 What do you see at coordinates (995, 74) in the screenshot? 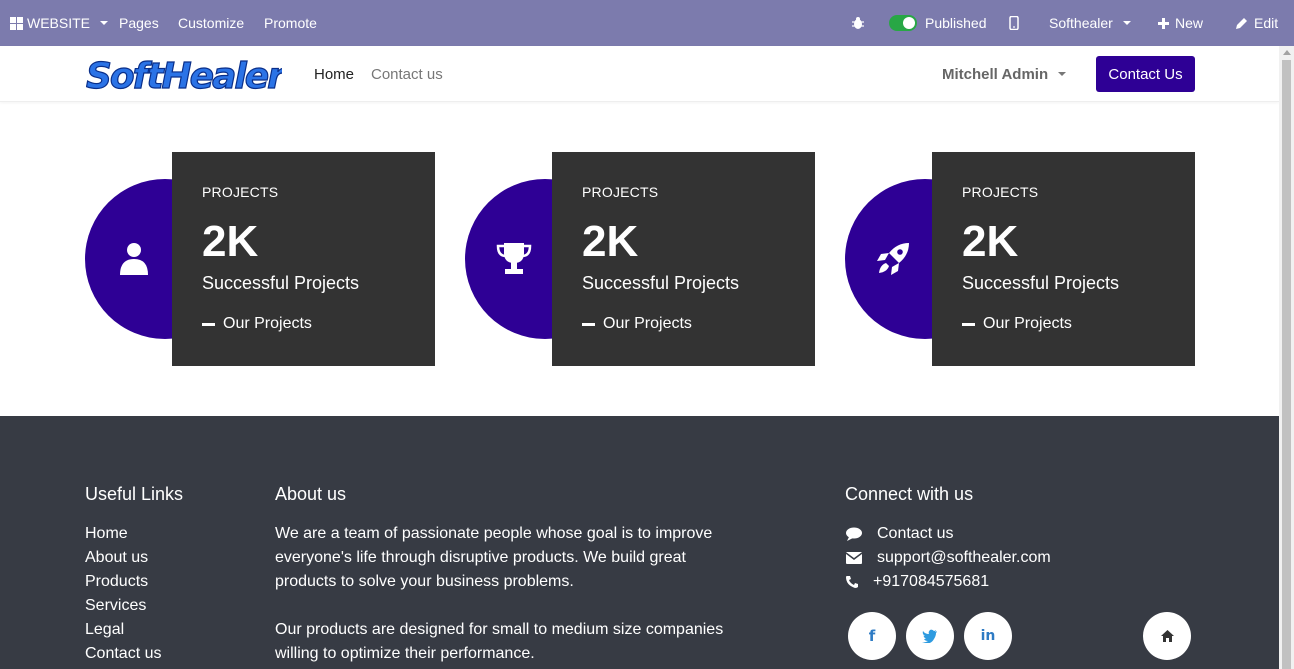
I see `user-name: Mitchell Admin` at bounding box center [995, 74].